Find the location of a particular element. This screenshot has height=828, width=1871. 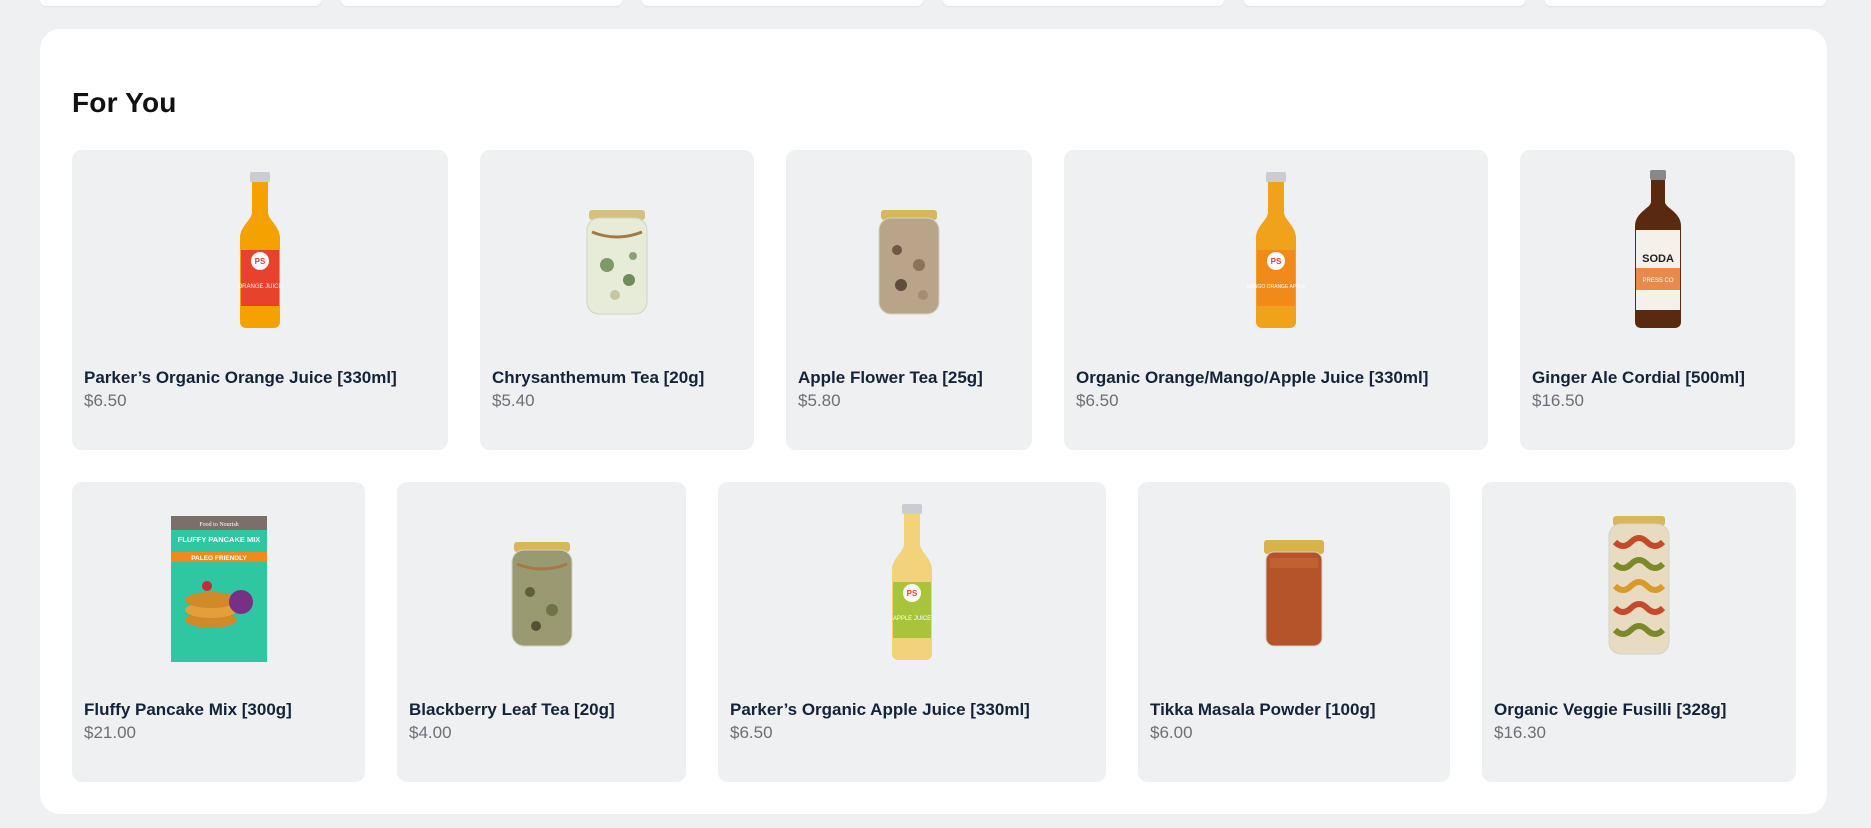

product-card: Tikka Masala Powder [100g] $6.00 is located at coordinates (1294, 632).